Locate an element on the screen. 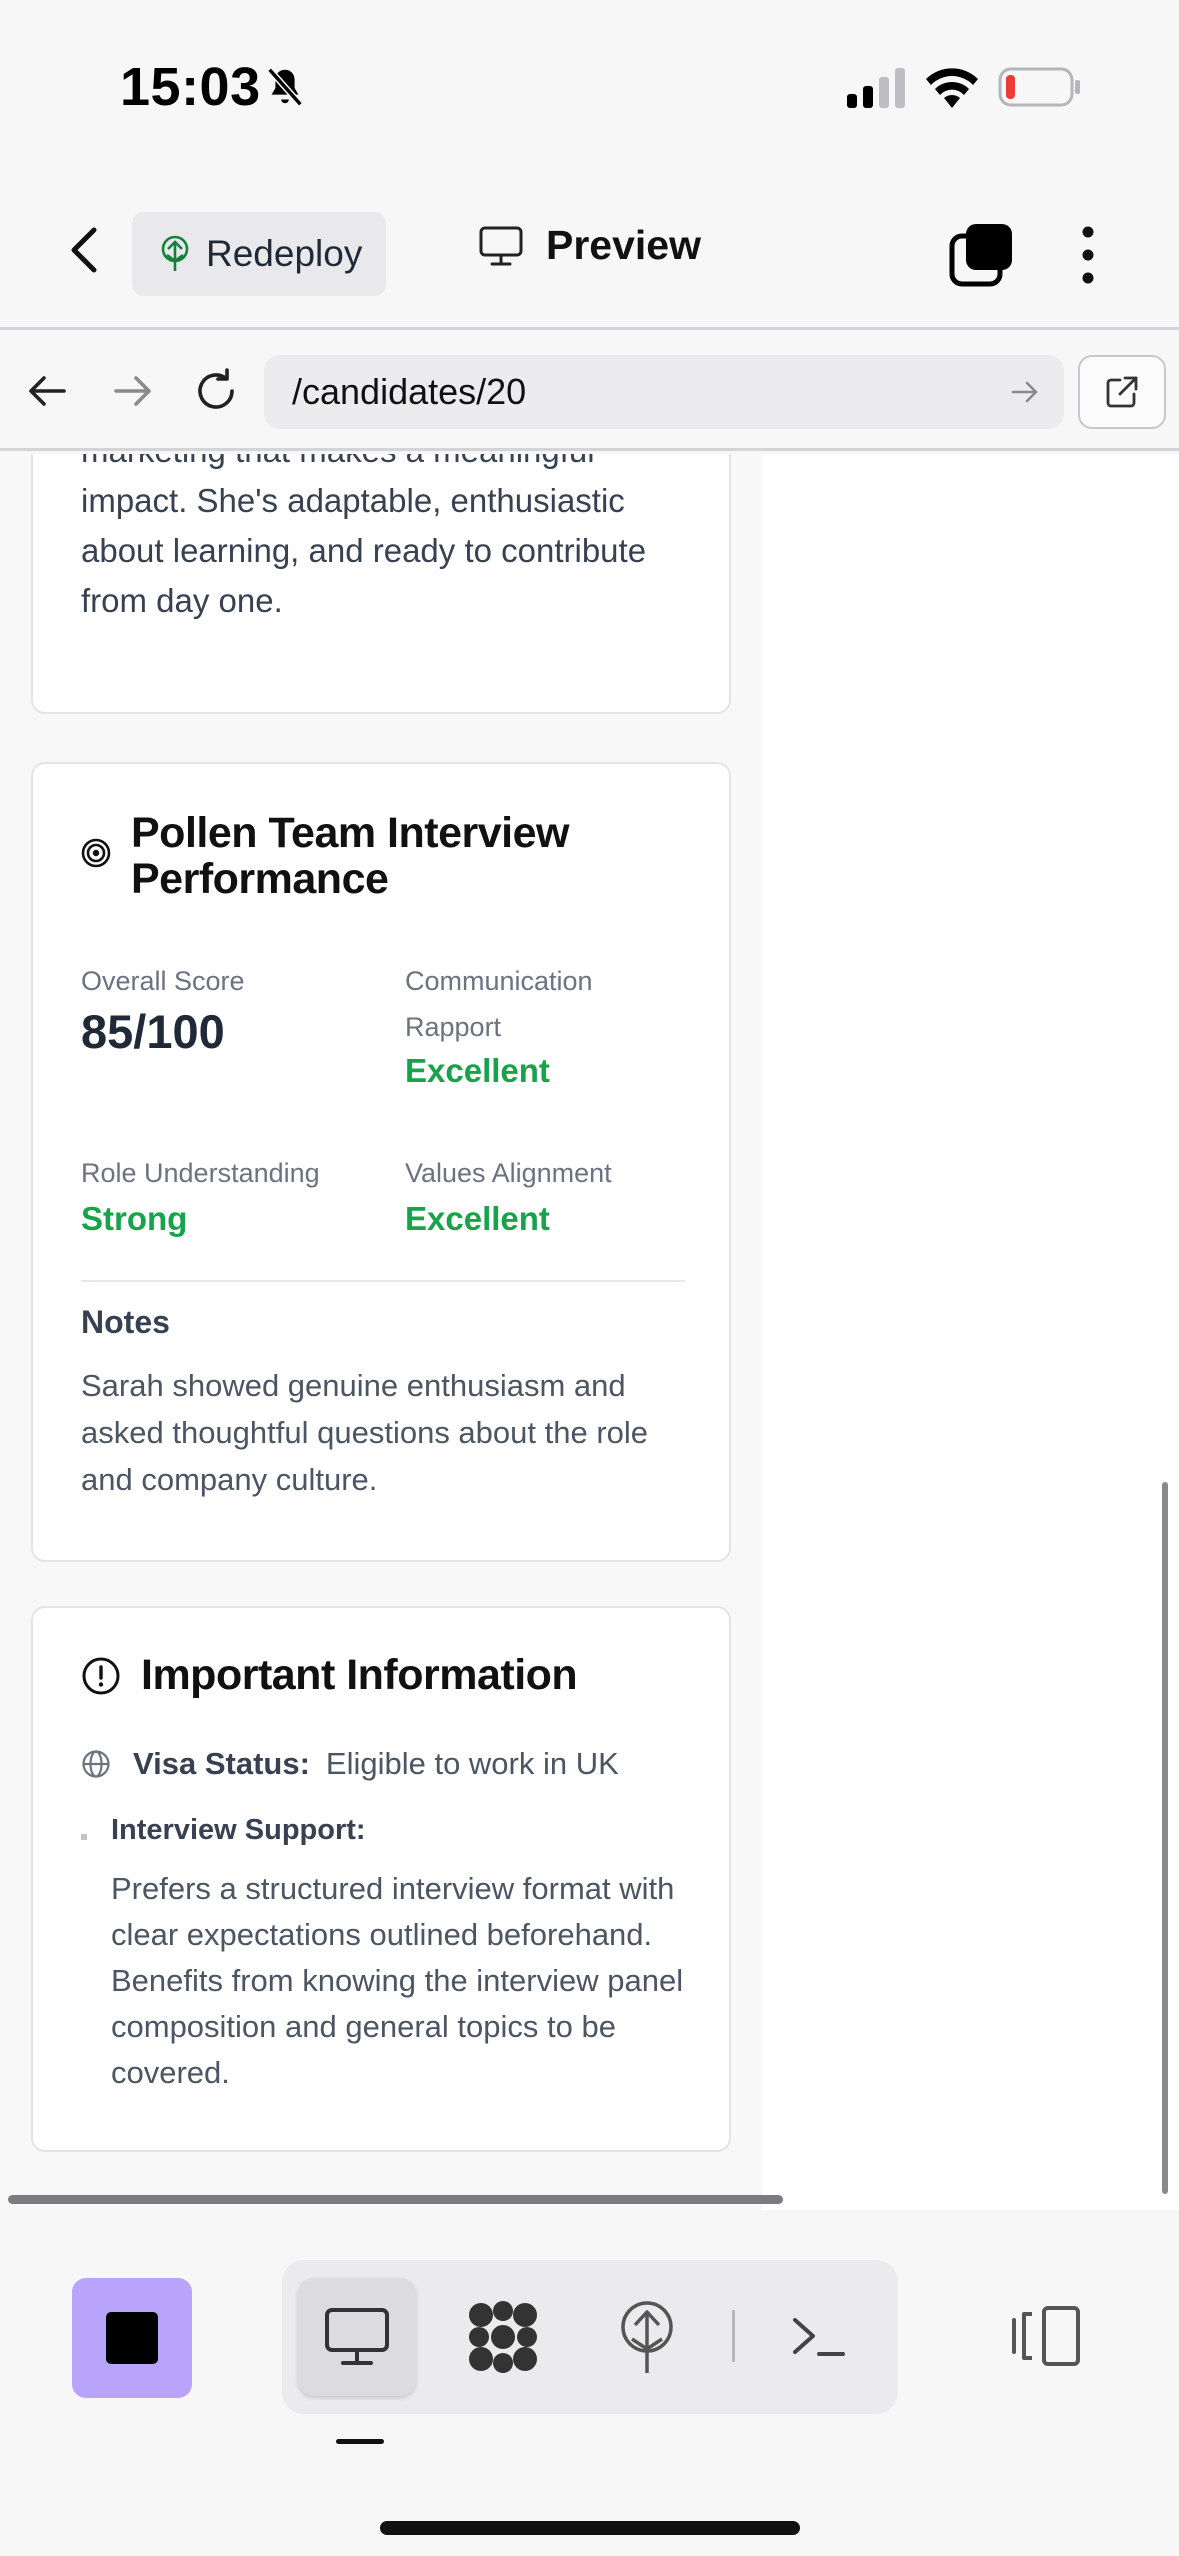 This screenshot has width=1179, height=2556. role-understanding-value: Strong is located at coordinates (134, 1218).